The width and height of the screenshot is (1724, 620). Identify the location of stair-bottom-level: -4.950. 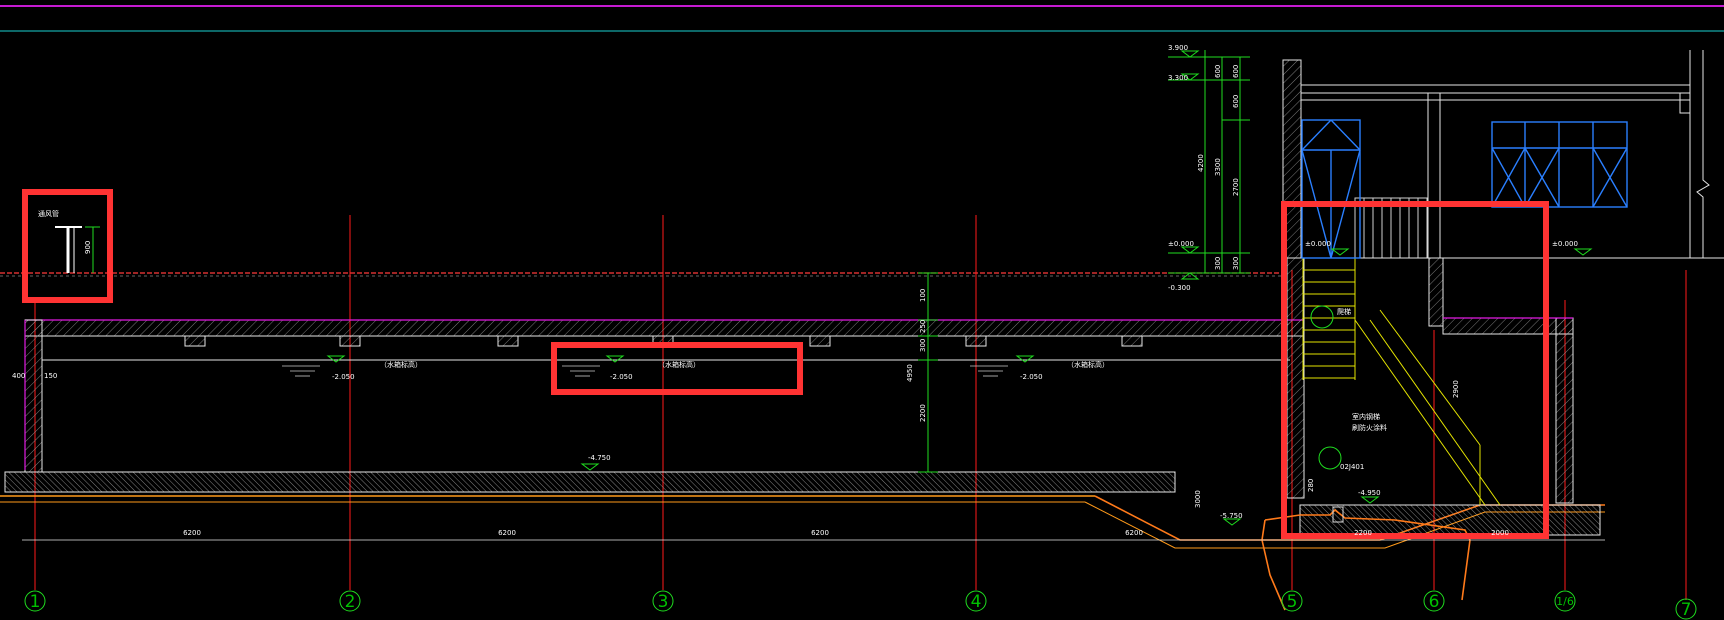
(1369, 493).